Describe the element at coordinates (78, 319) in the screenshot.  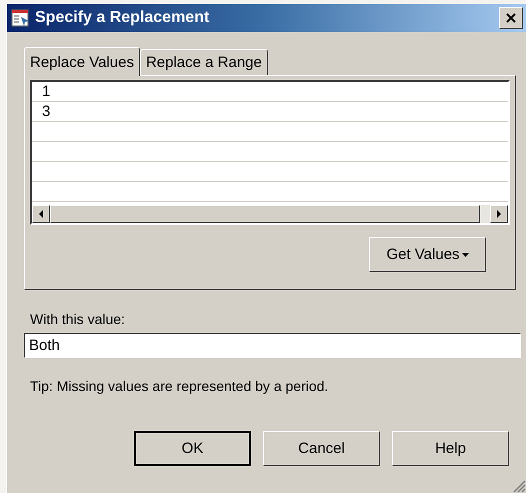
I see `field-label: With this value:` at that location.